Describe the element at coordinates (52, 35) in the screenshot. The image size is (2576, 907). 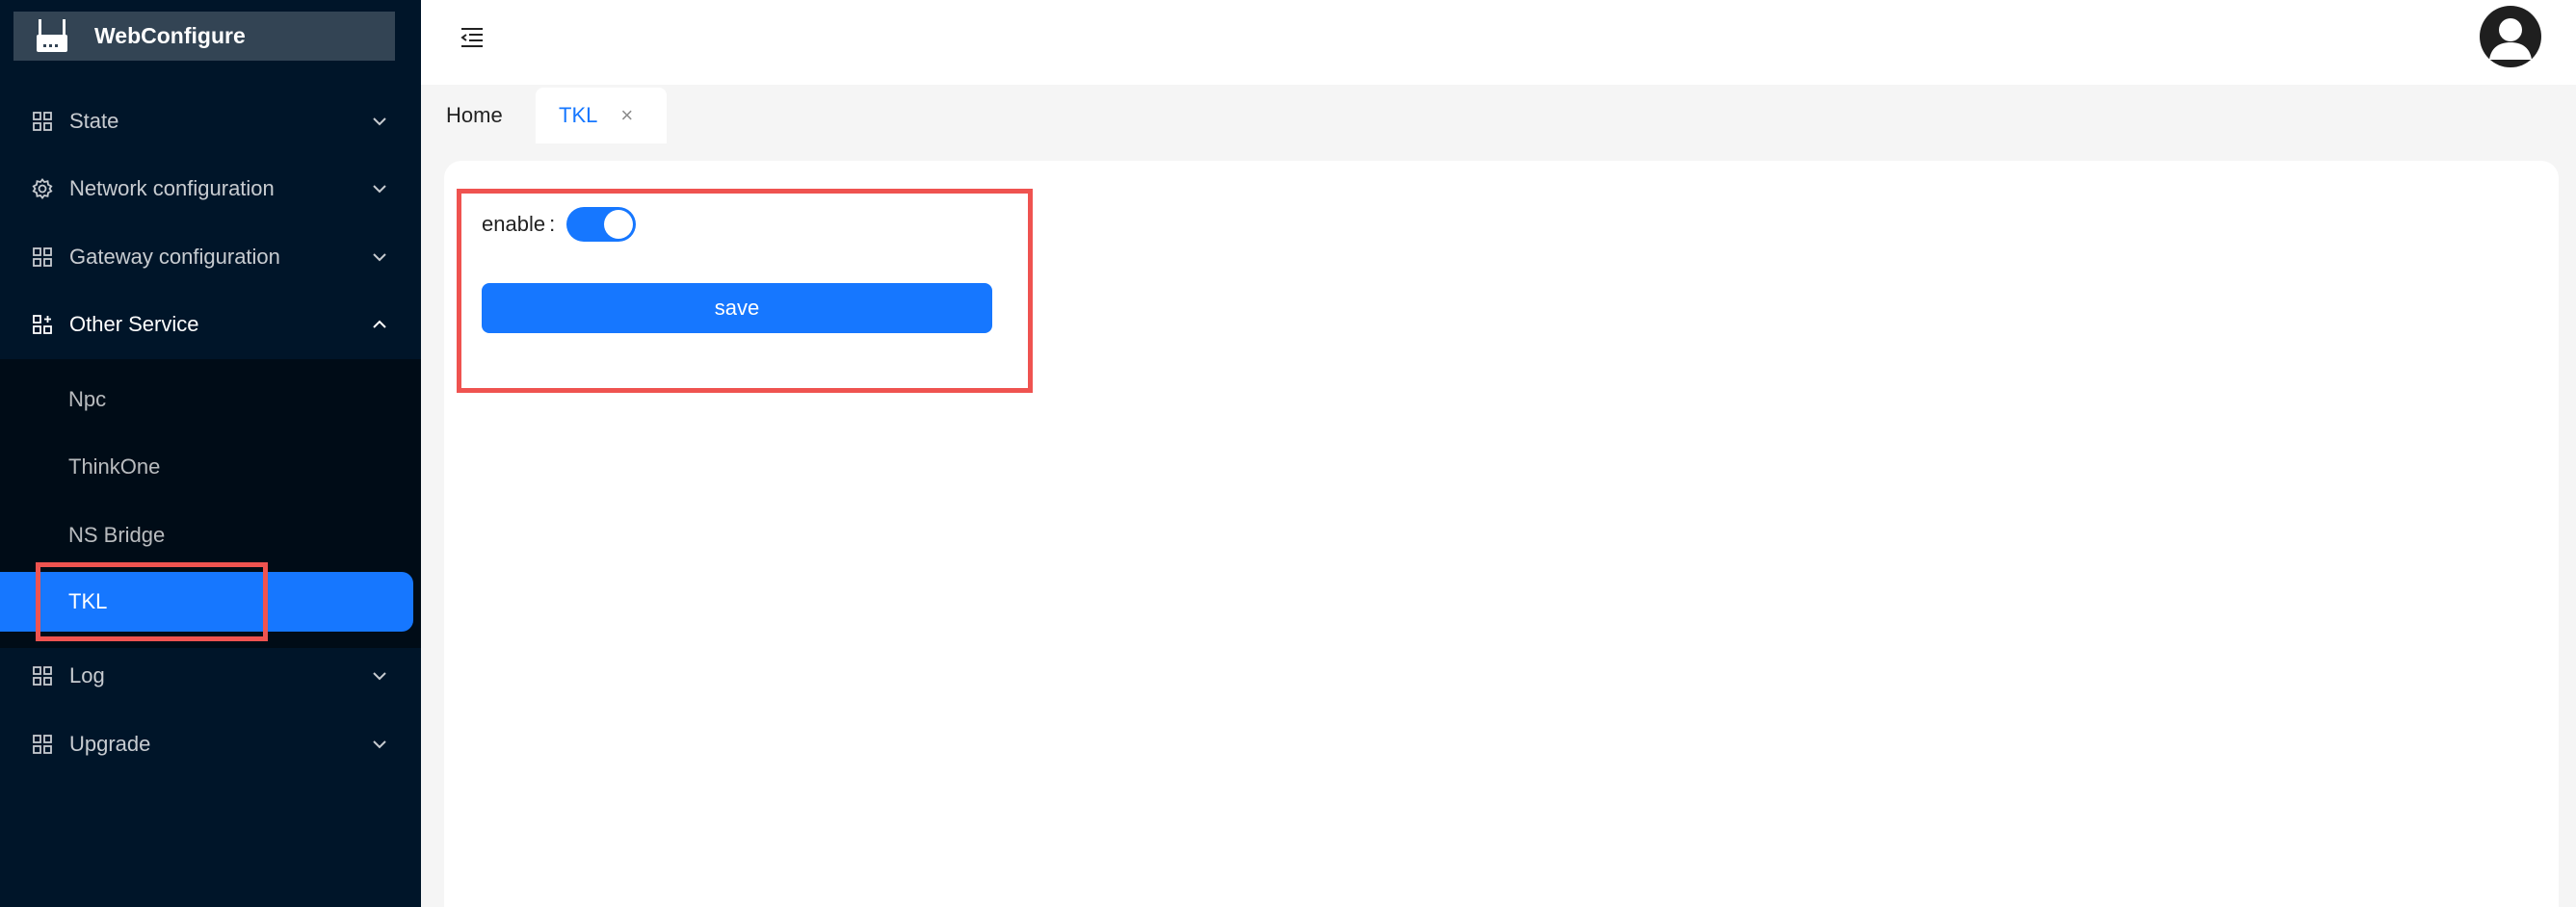
I see `router-icon` at that location.